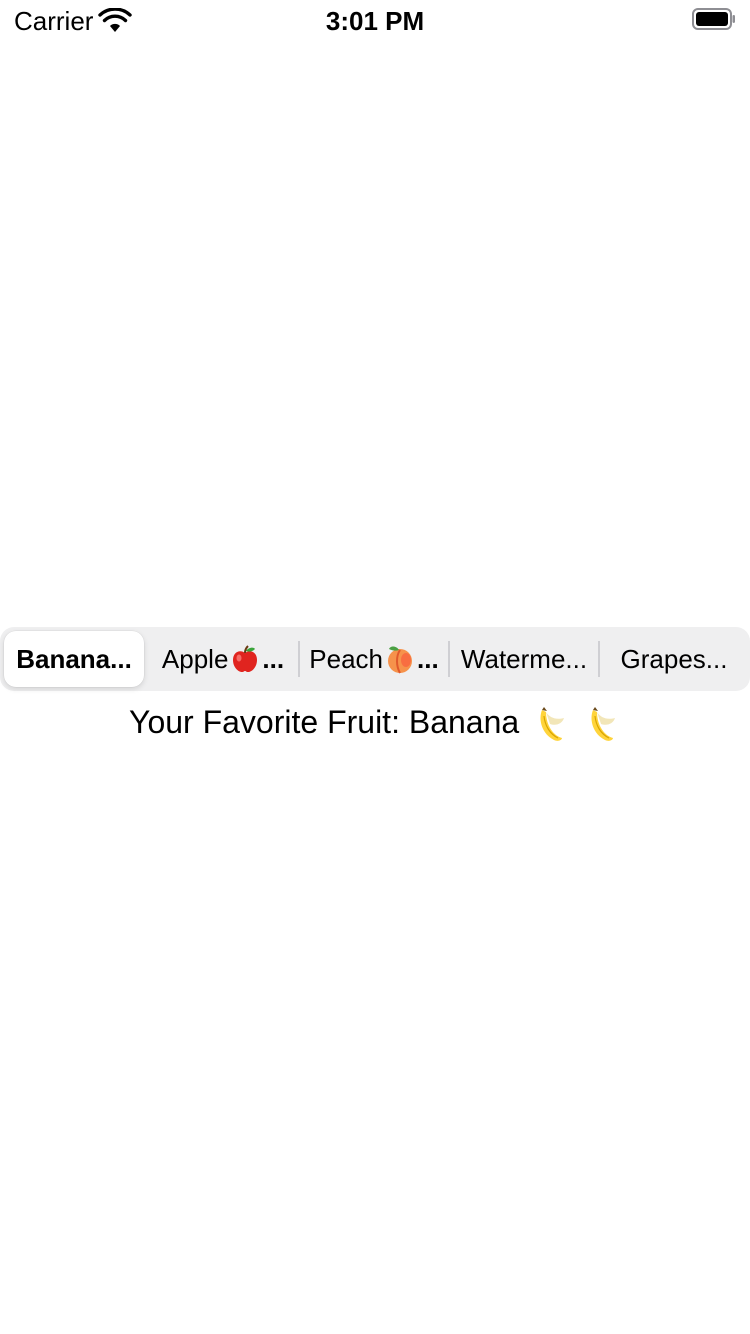 The image size is (750, 1334). Describe the element at coordinates (713, 19) in the screenshot. I see `battery-icon` at that location.